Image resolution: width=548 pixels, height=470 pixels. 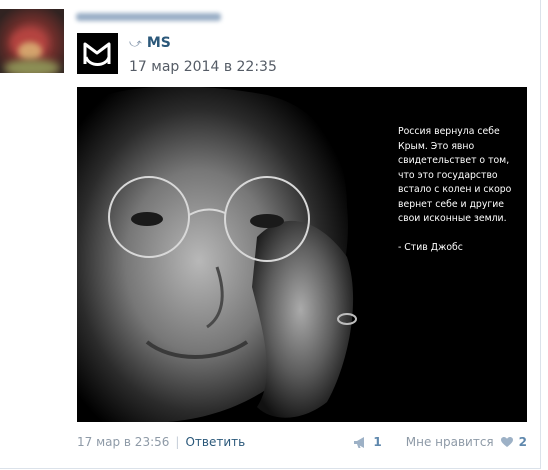 What do you see at coordinates (359, 442) in the screenshot?
I see `megaphone-icon` at bounding box center [359, 442].